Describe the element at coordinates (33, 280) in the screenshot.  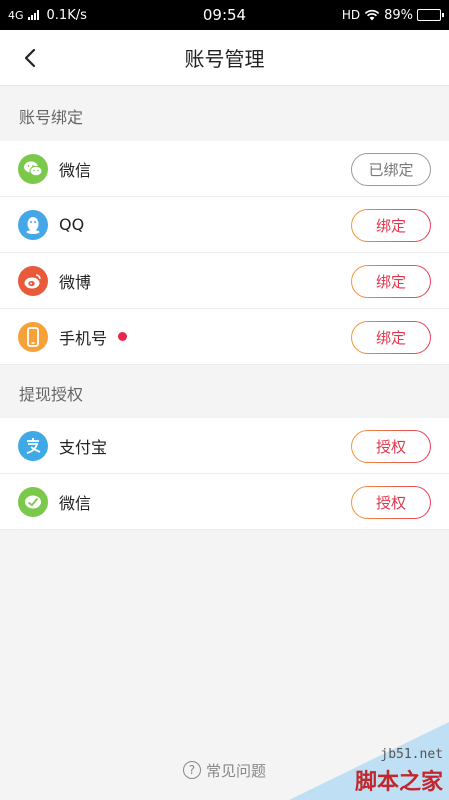
I see `weibo-icon` at that location.